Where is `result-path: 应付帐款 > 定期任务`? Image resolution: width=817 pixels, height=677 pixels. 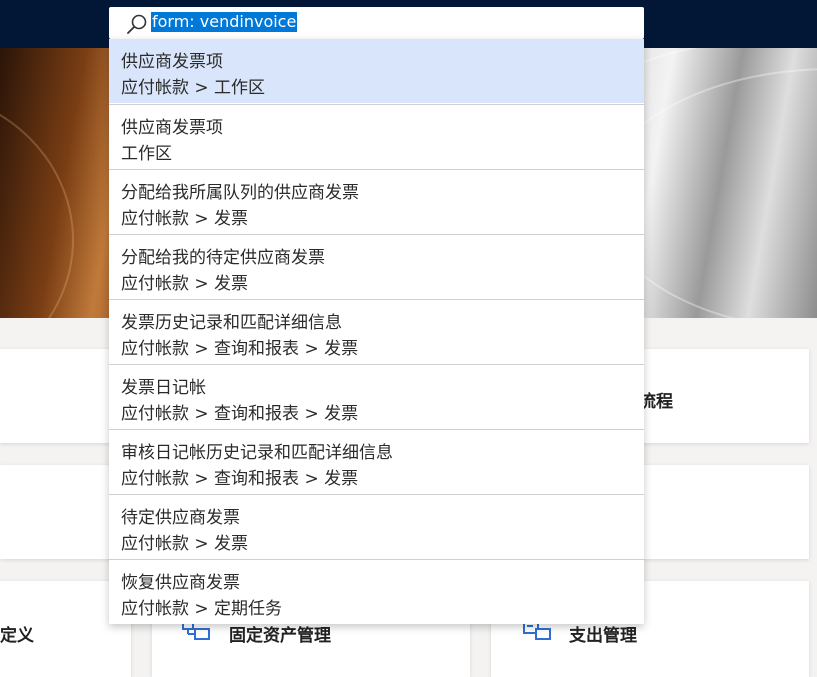
result-path: 应付帐款 > 定期任务 is located at coordinates (202, 609).